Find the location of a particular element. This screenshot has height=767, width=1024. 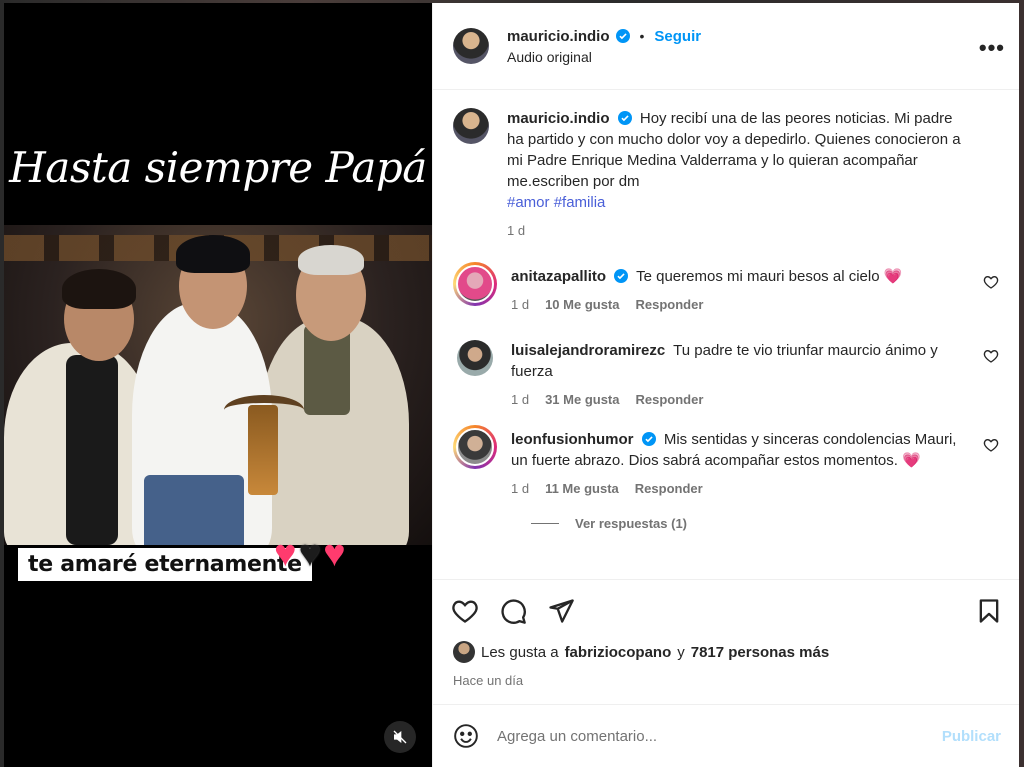

muted-speaker-icon is located at coordinates (400, 737).